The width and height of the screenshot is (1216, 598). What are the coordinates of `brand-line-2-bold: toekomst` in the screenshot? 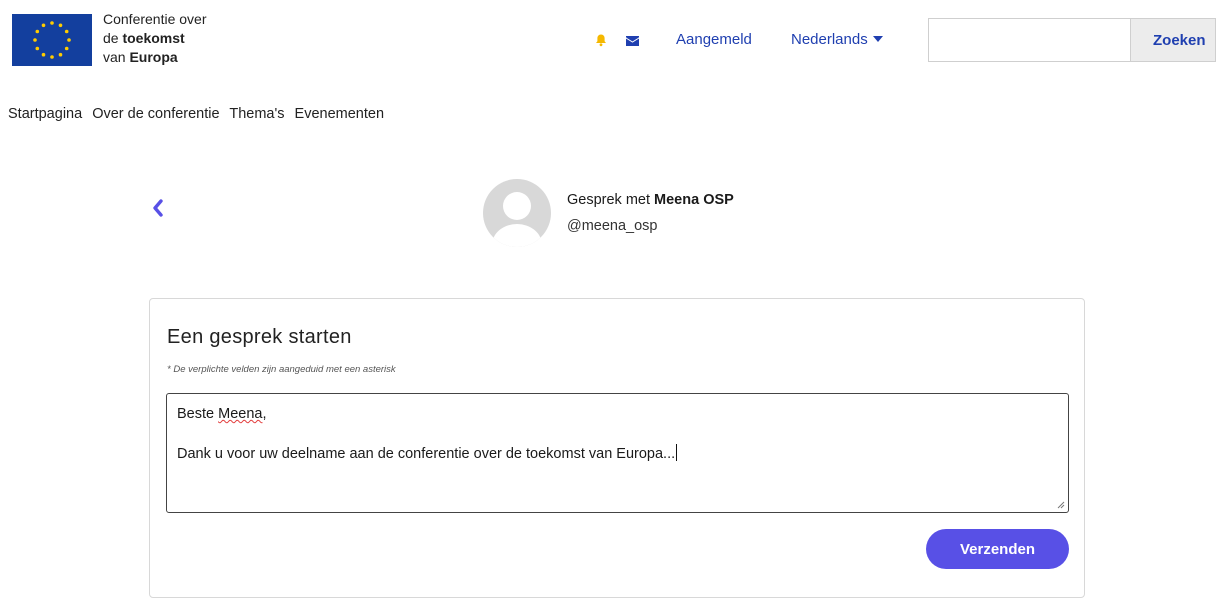 It's located at (153, 38).